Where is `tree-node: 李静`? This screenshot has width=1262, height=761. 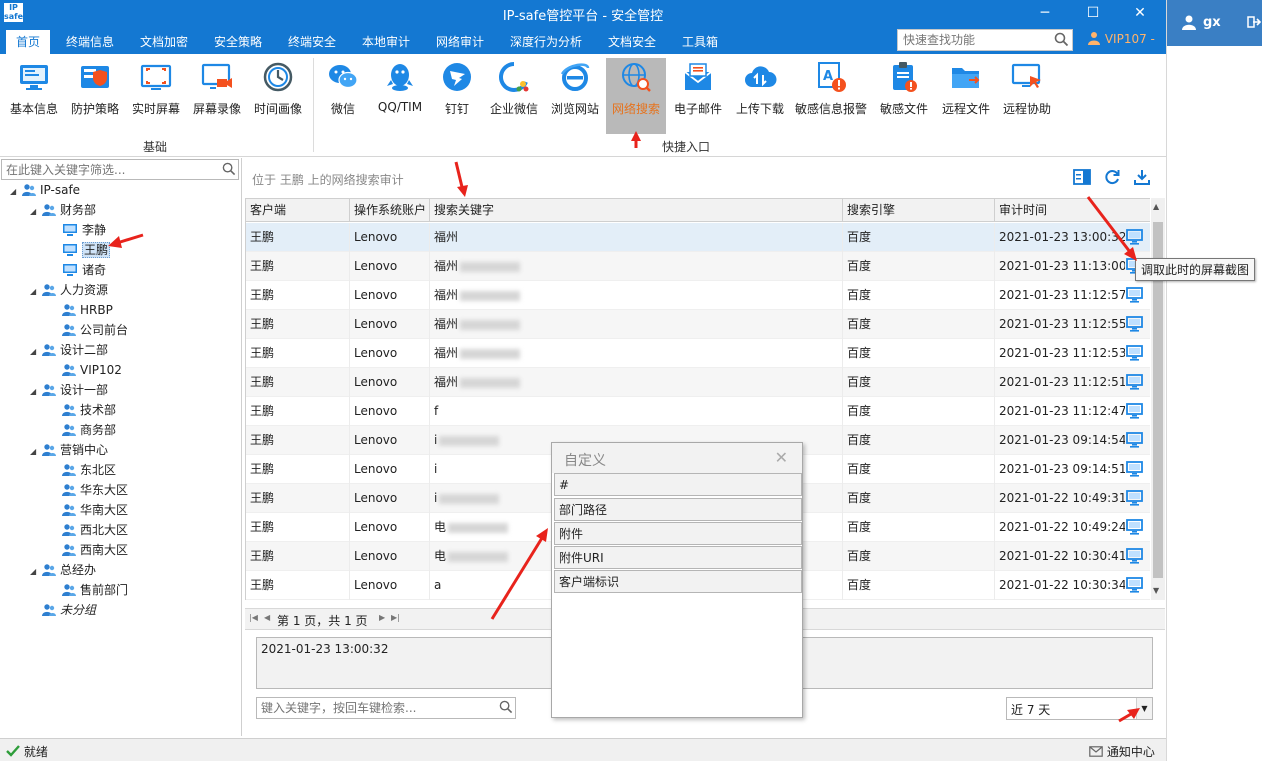
tree-node: 李静 is located at coordinates (78, 230).